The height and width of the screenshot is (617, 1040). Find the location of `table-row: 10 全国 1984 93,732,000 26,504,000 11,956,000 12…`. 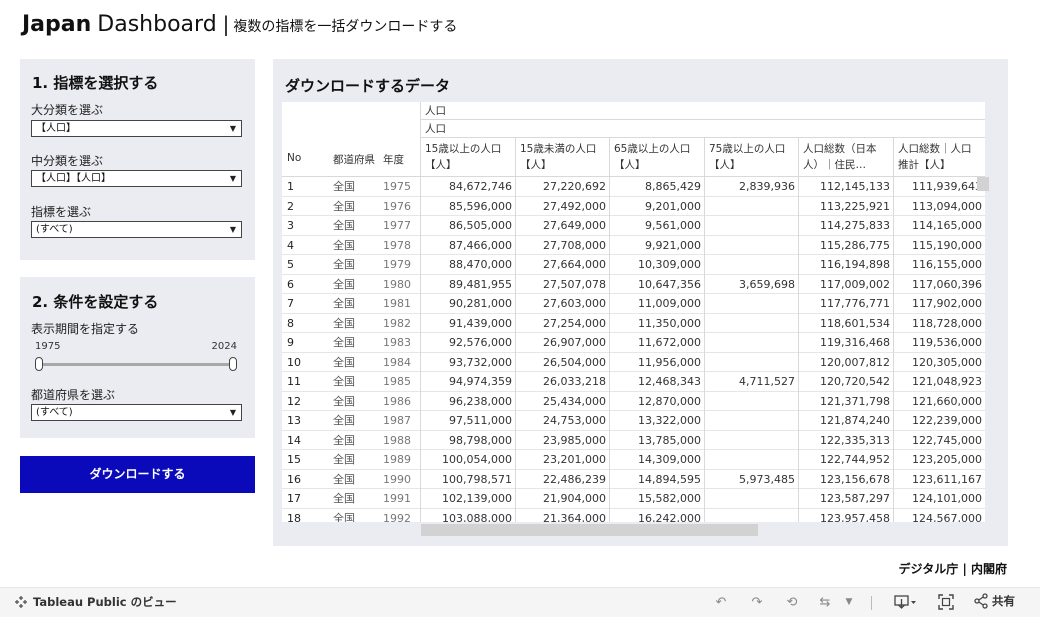

table-row: 10 全国 1984 93,732,000 26,504,000 11,956,000 12… is located at coordinates (633, 362).